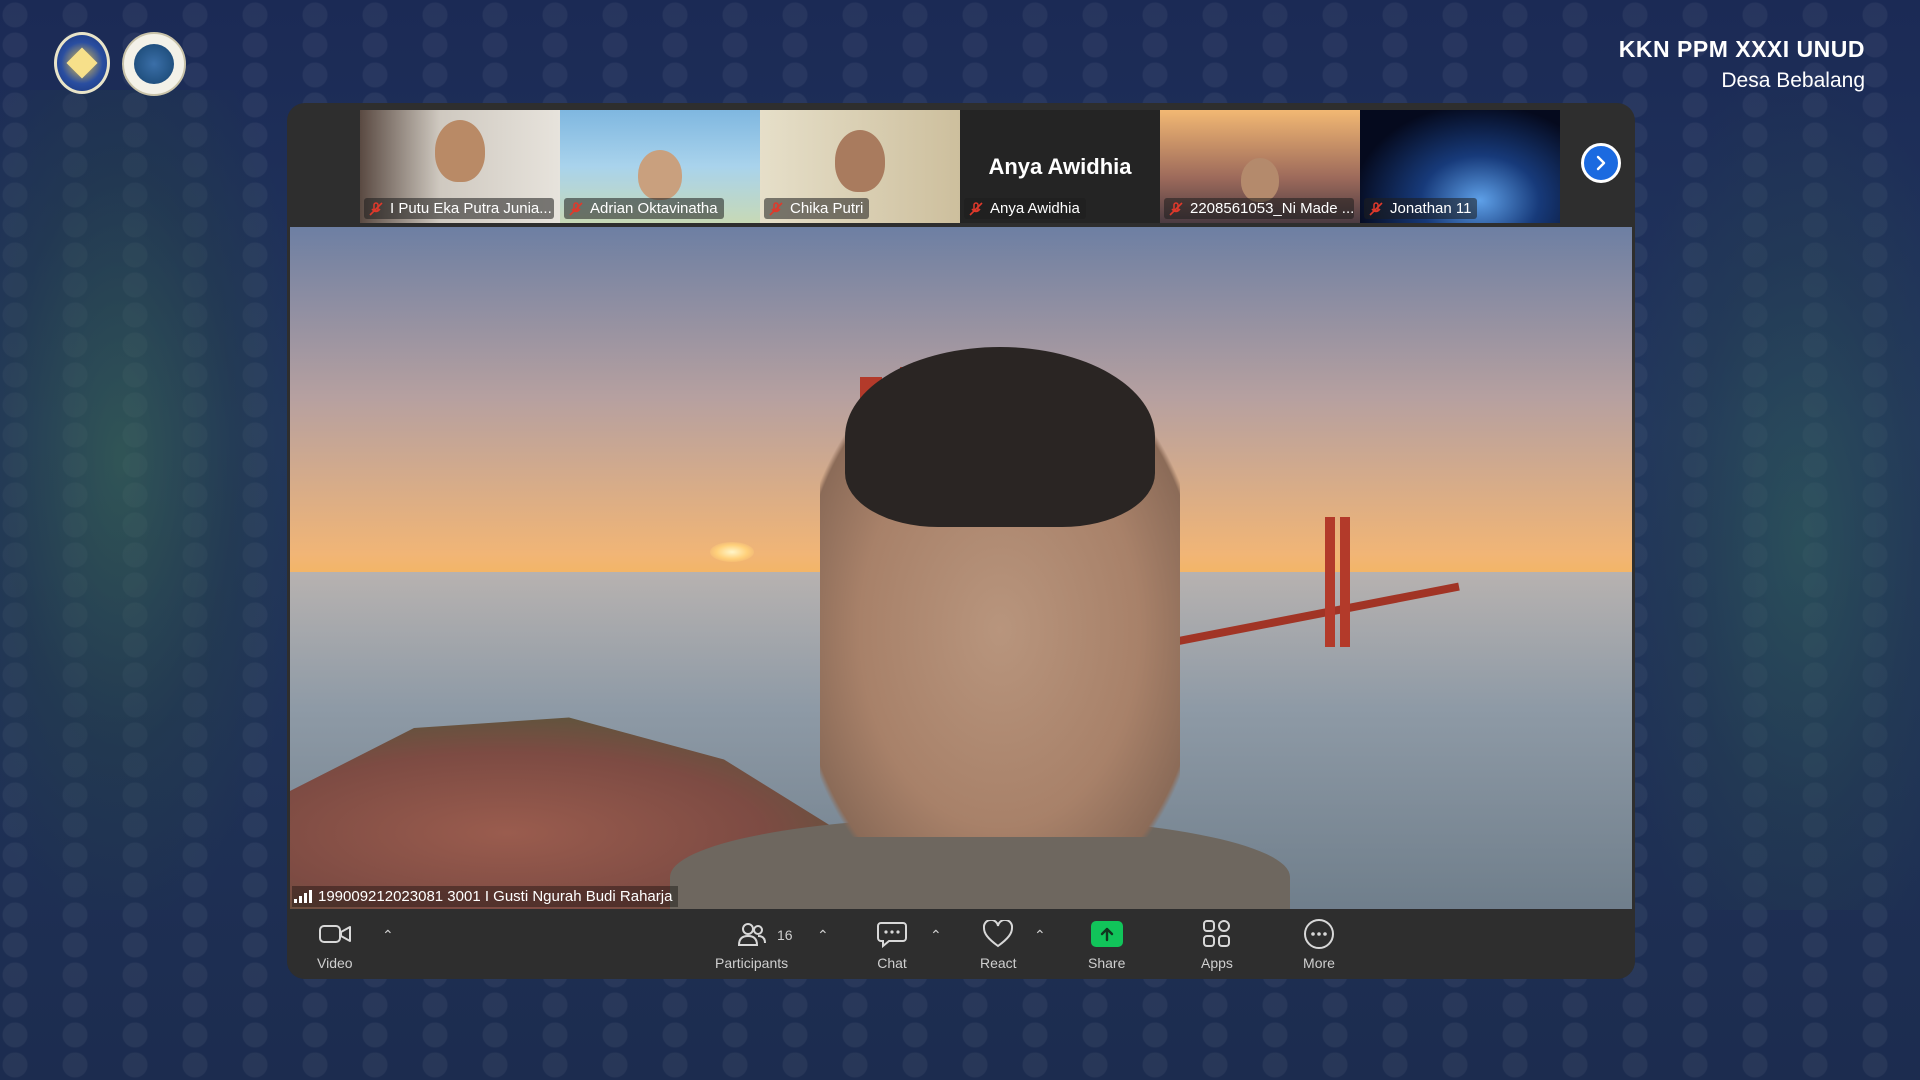 The height and width of the screenshot is (1080, 1920). Describe the element at coordinates (335, 963) in the screenshot. I see `video-label: Video` at that location.